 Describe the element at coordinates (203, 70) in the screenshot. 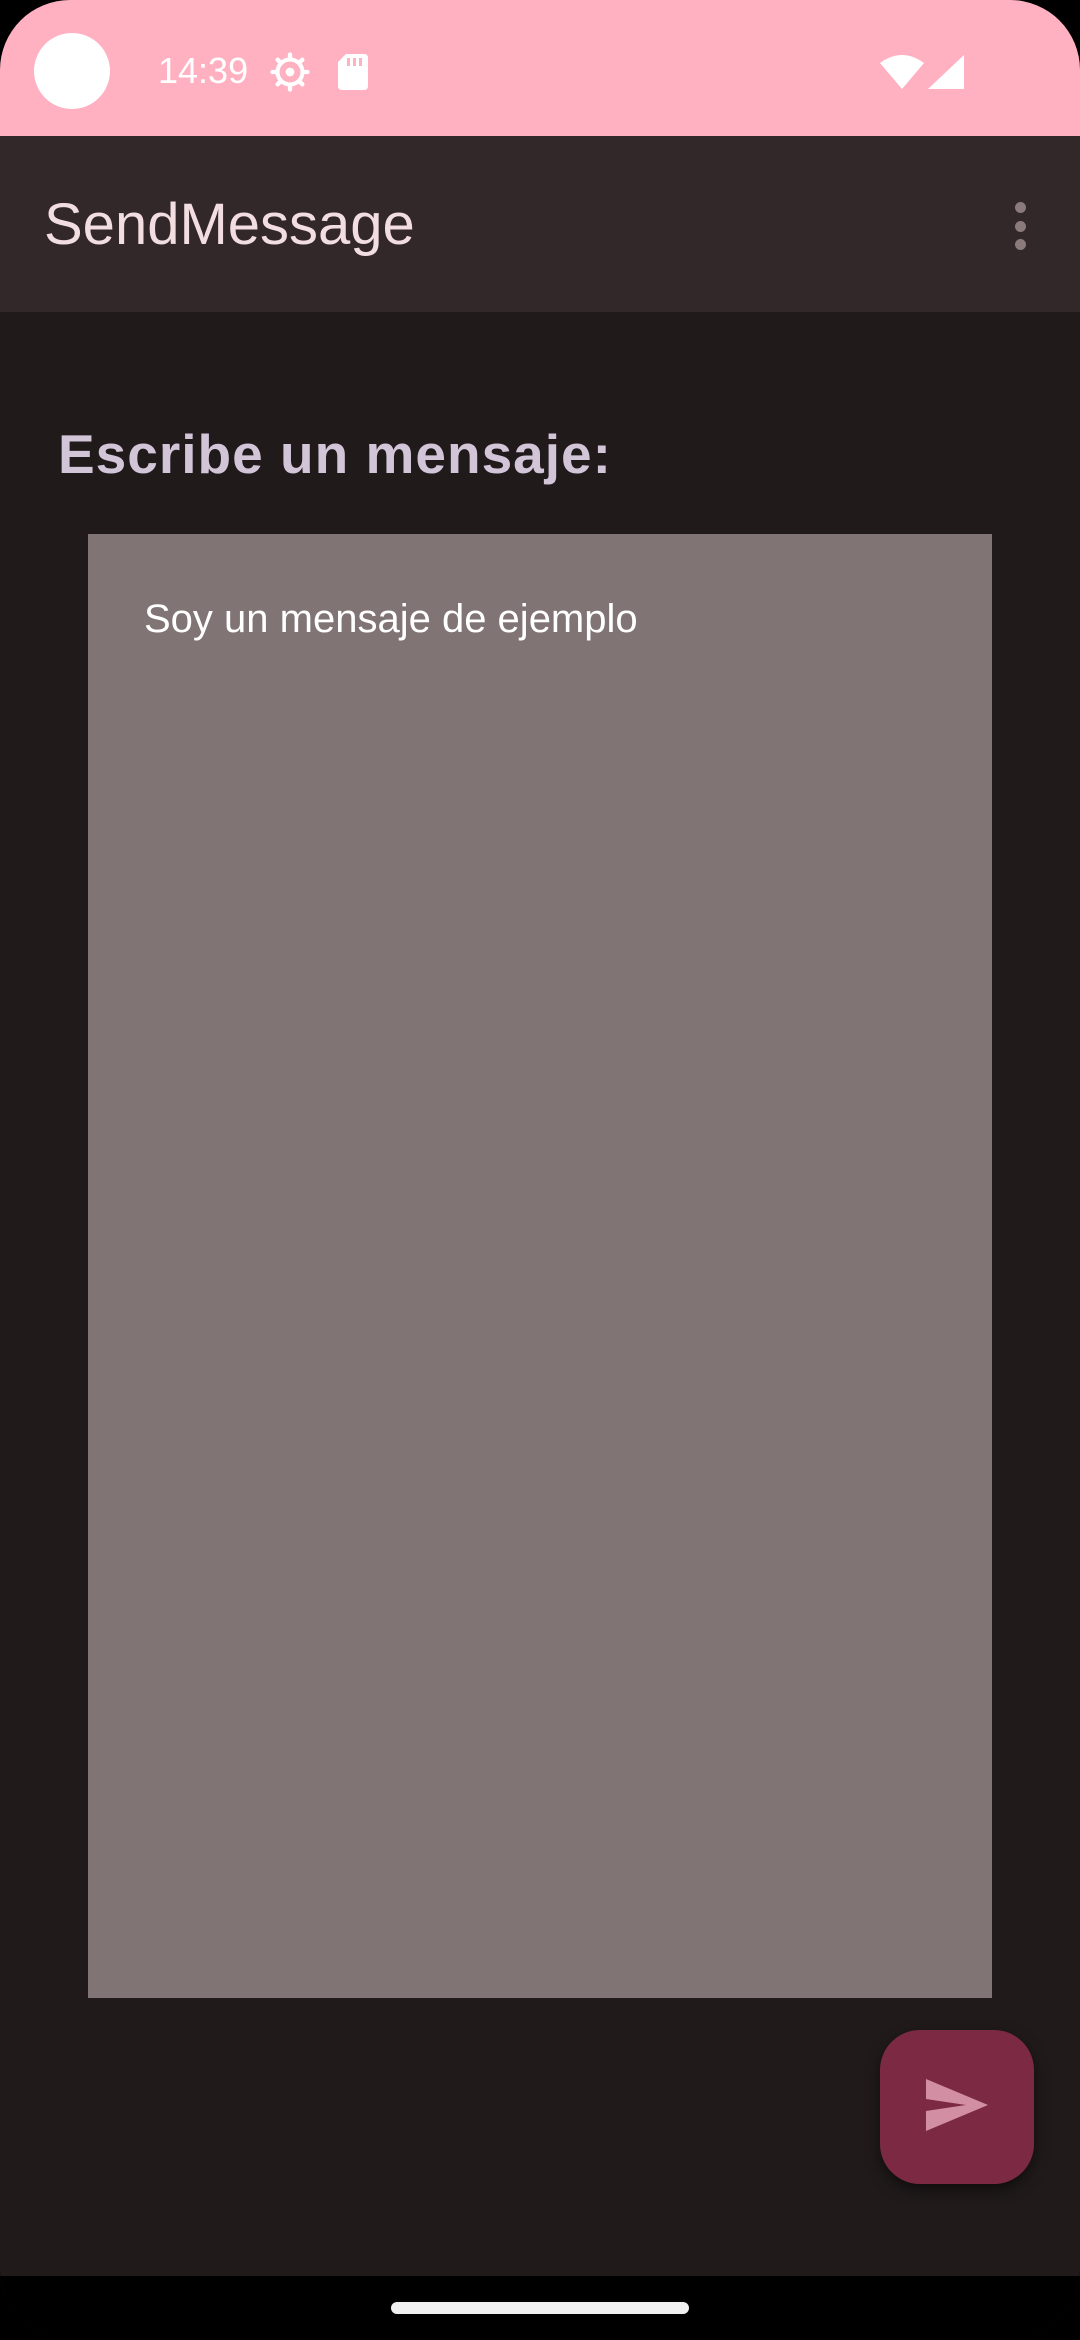

I see `status-time: 14:39` at that location.